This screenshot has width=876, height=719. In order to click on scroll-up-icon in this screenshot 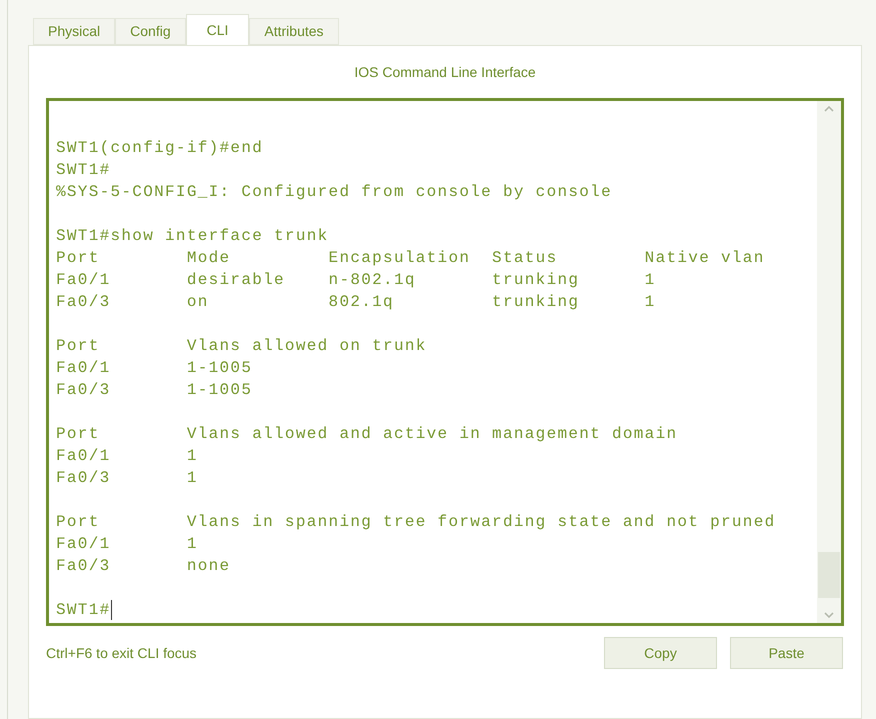, I will do `click(829, 108)`.